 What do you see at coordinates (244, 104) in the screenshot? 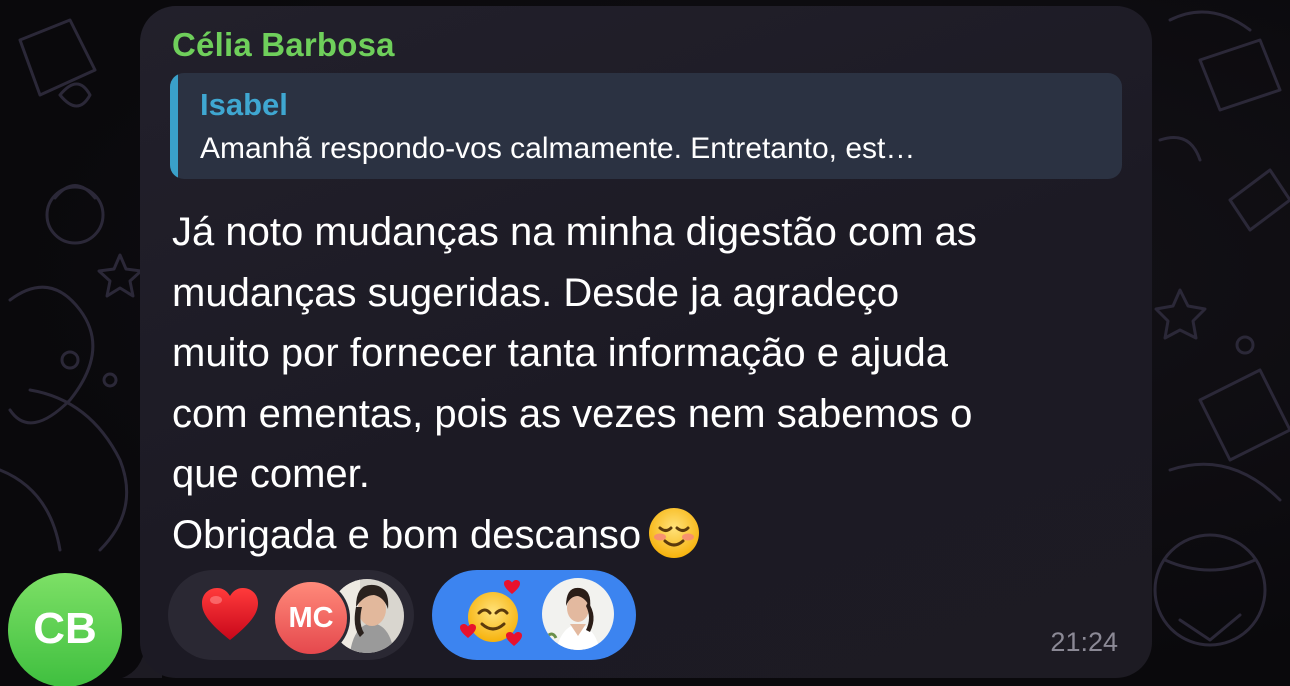
I see `reply-author: Isabel` at bounding box center [244, 104].